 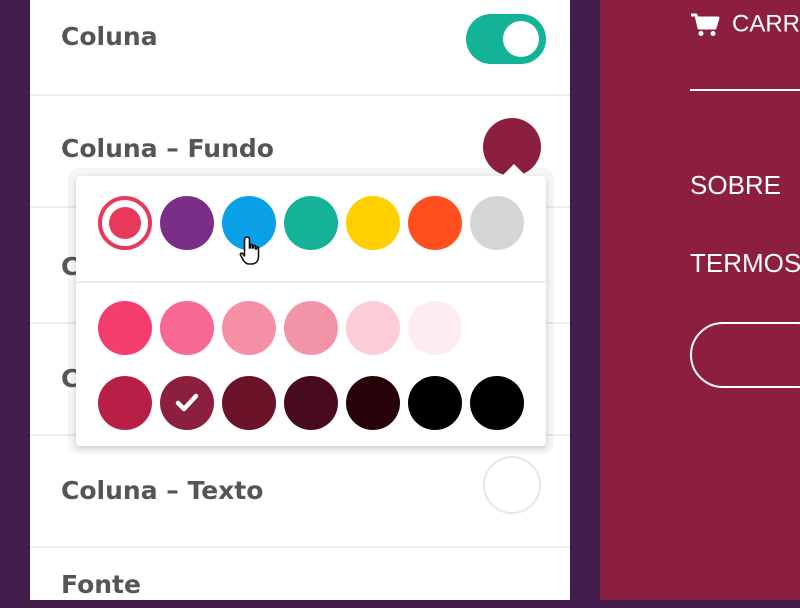 What do you see at coordinates (585, 300) in the screenshot?
I see `panel-gap` at bounding box center [585, 300].